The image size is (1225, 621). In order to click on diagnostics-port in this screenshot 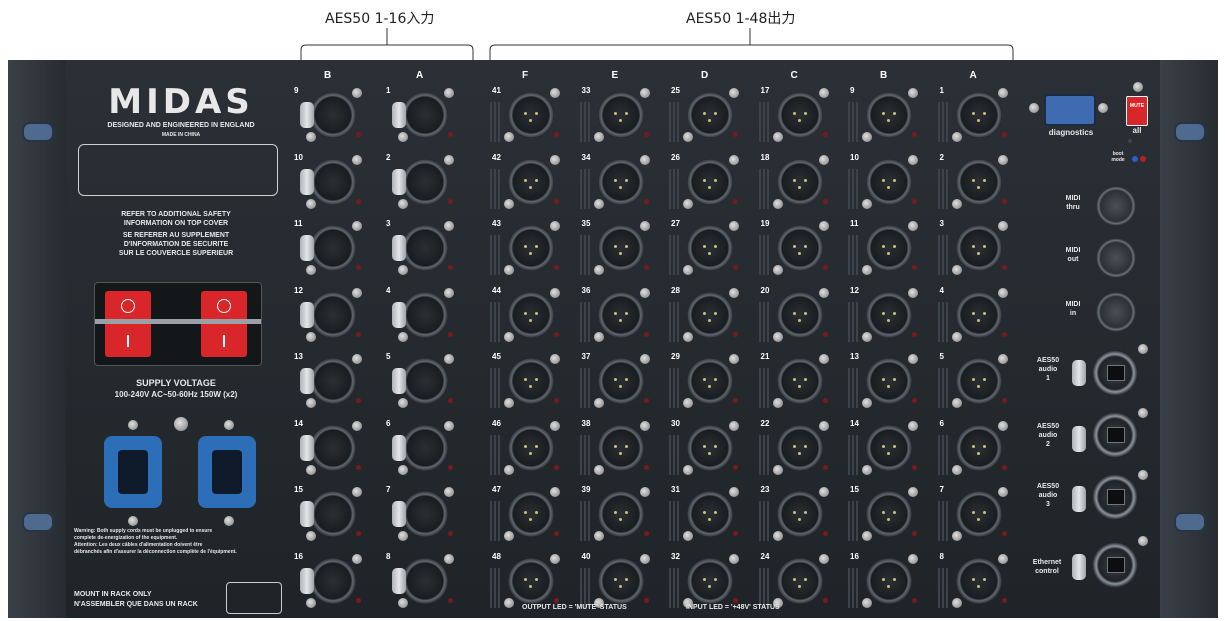, I will do `click(1070, 110)`.